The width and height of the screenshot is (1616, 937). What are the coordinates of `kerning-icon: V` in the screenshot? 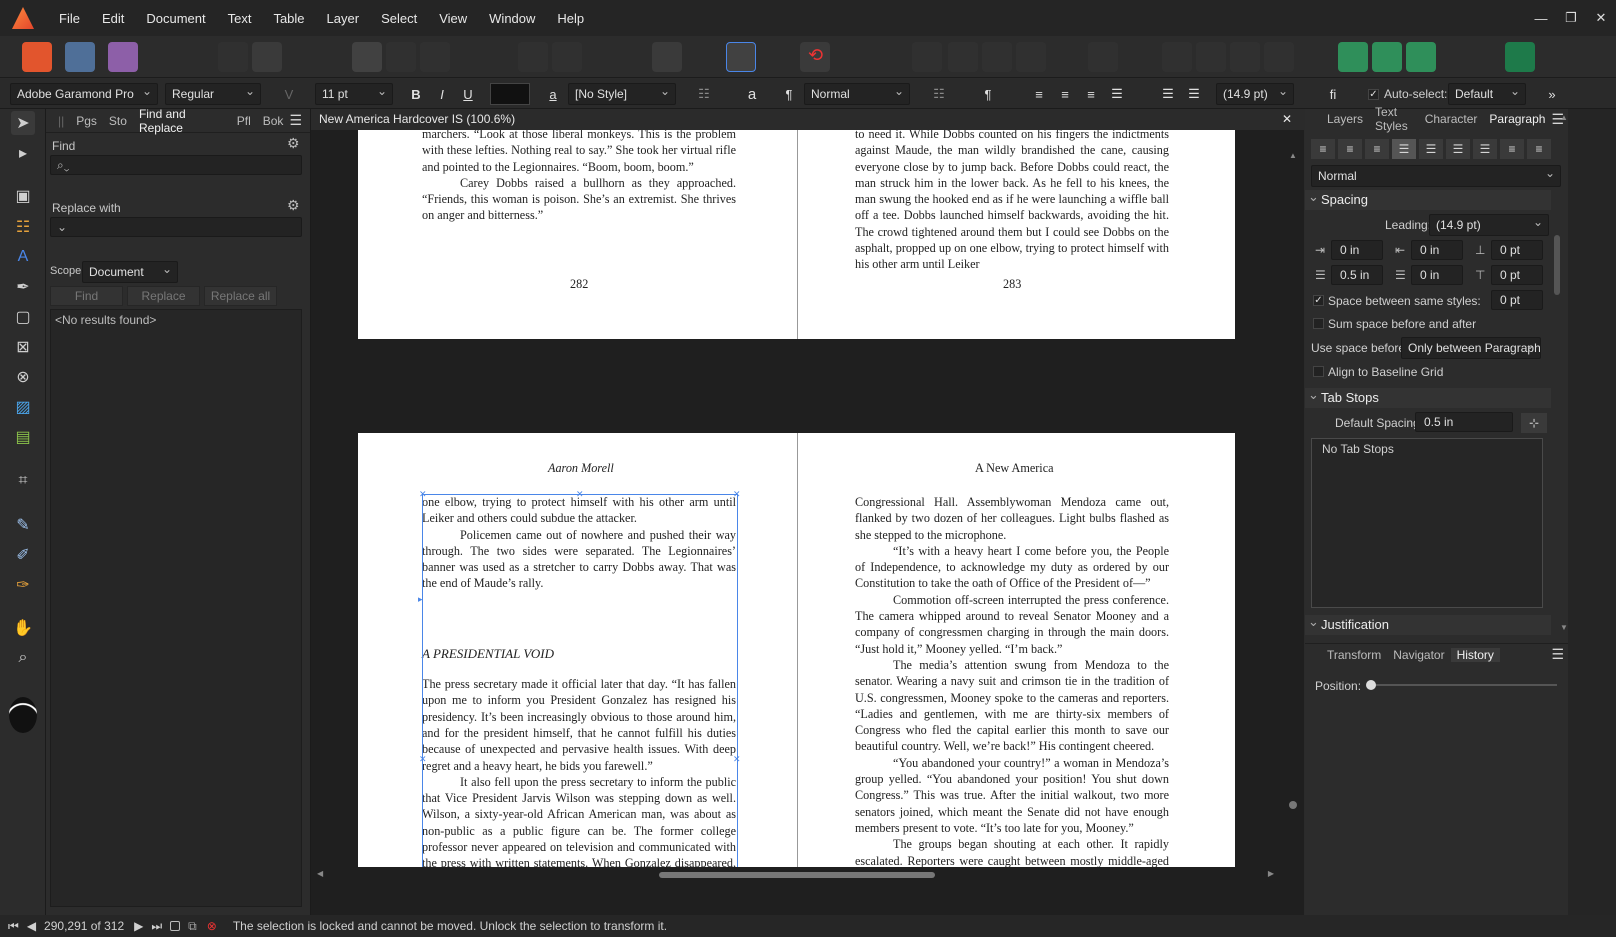 It's located at (289, 94).